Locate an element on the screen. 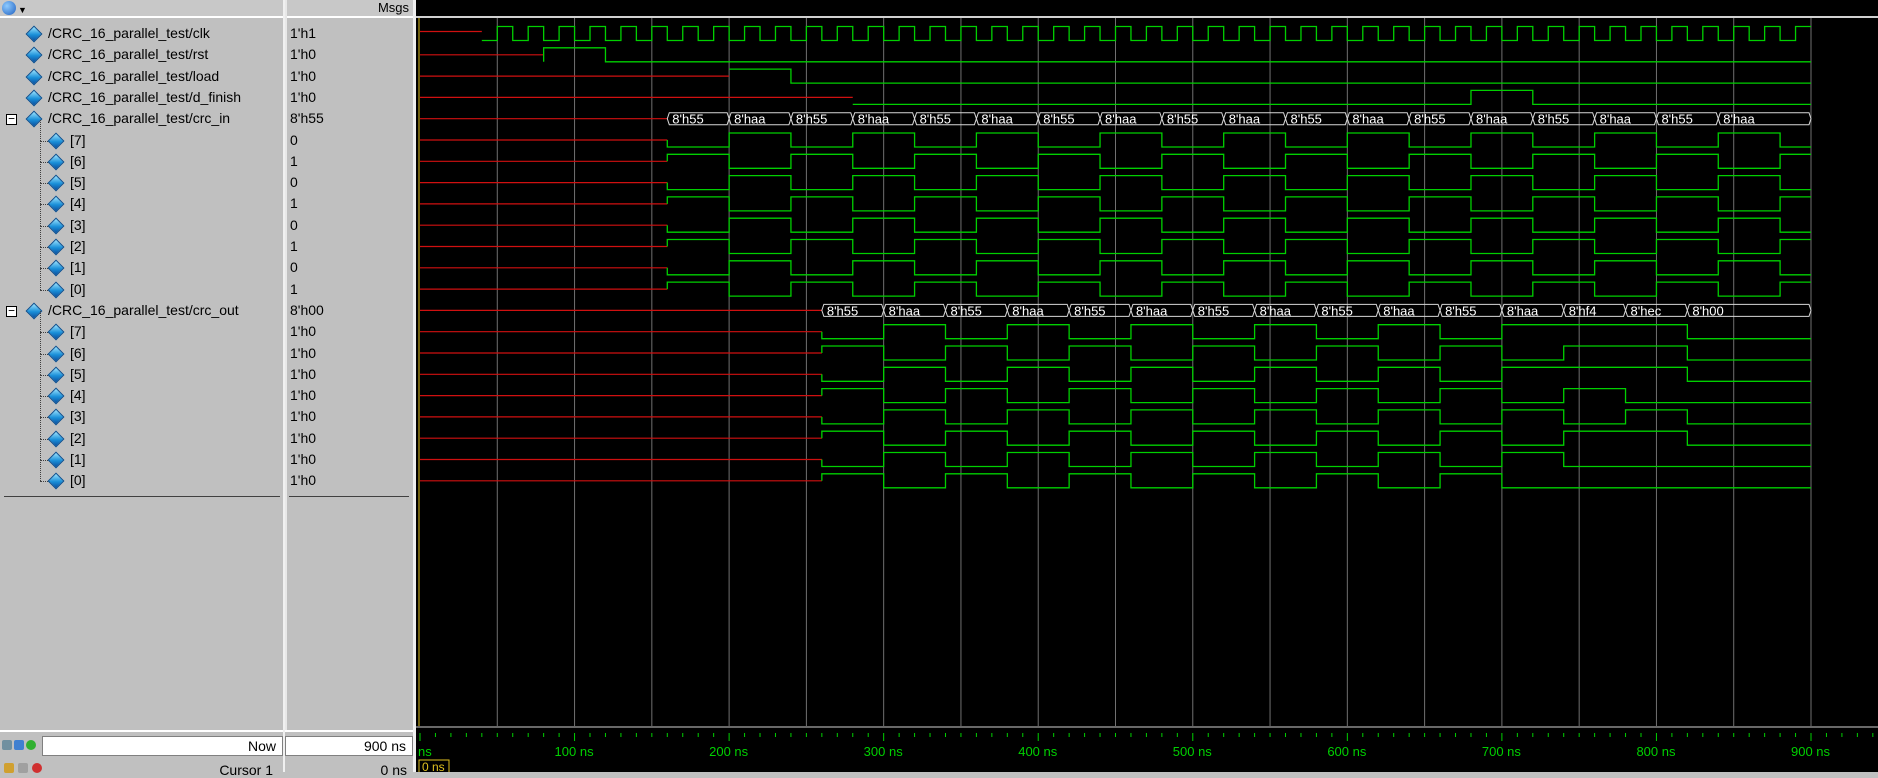 Image resolution: width=1878 pixels, height=778 pixels. add-cursor-icon is located at coordinates (31, 745).